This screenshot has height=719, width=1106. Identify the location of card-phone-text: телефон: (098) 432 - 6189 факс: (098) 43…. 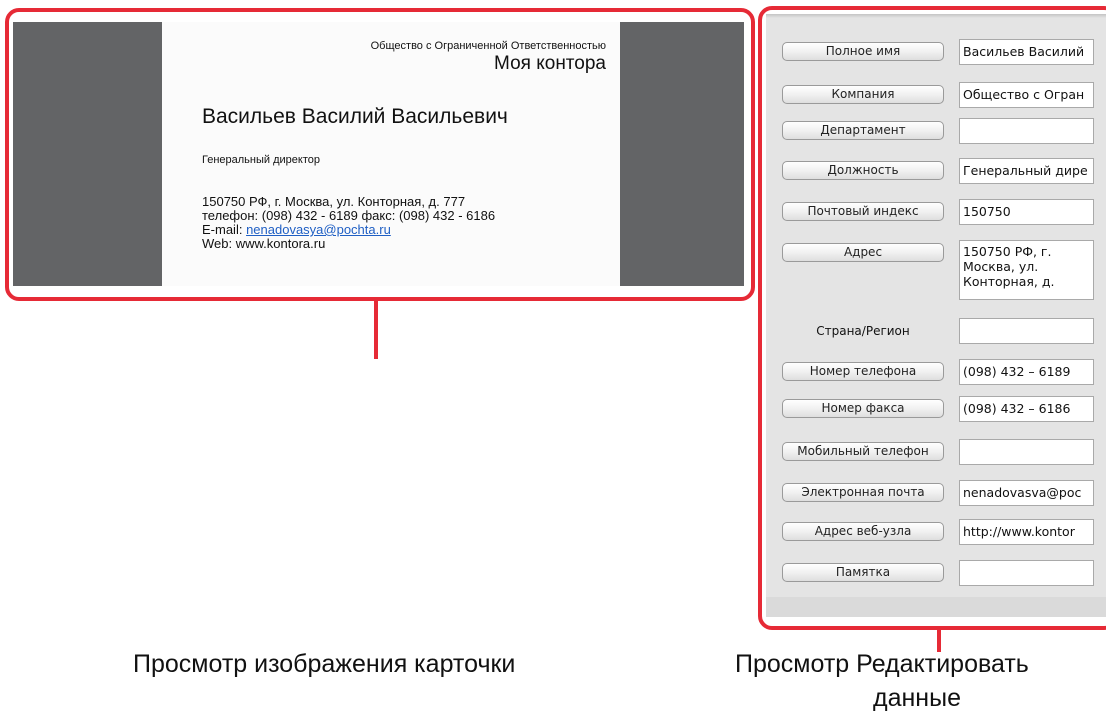
(349, 215).